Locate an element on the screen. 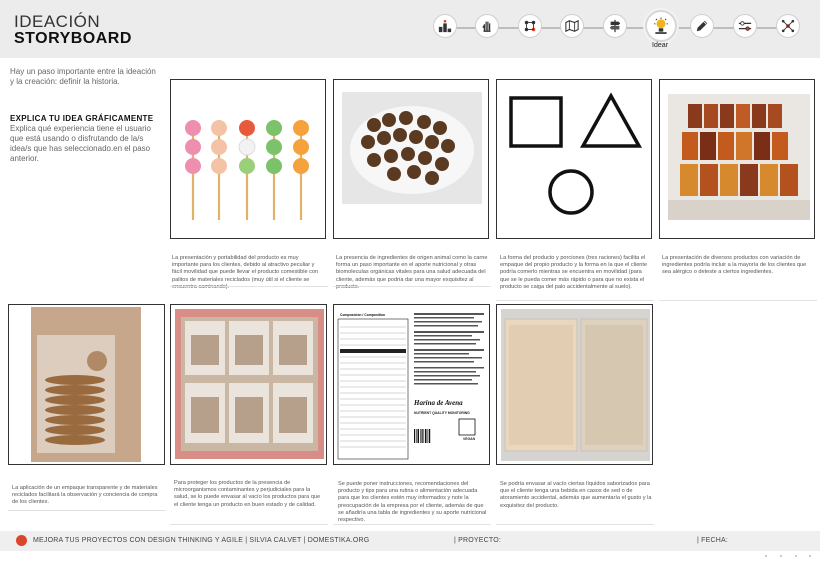  pencil-icon is located at coordinates (702, 26).